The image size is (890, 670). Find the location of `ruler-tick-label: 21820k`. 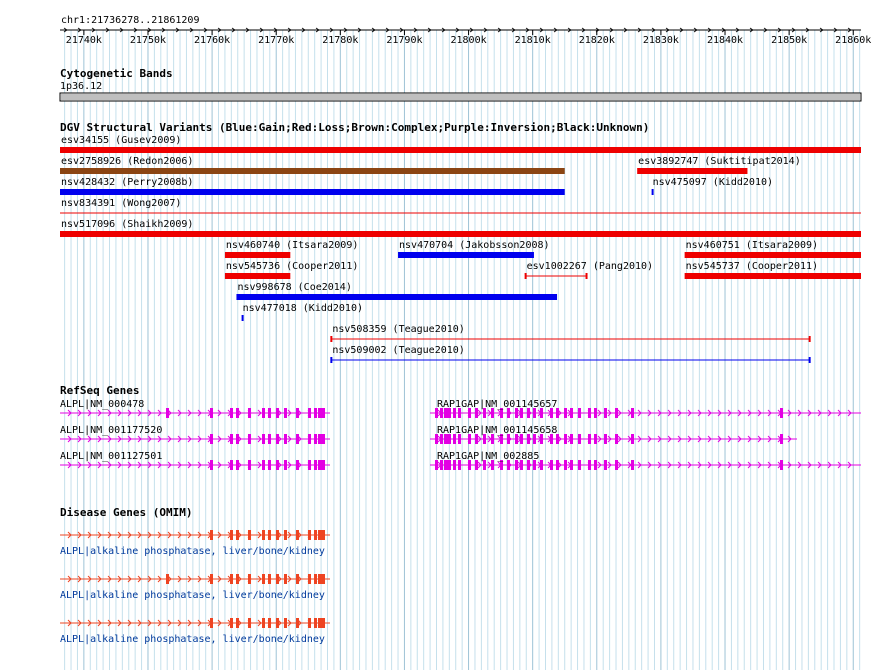

ruler-tick-label: 21820k is located at coordinates (596, 40).